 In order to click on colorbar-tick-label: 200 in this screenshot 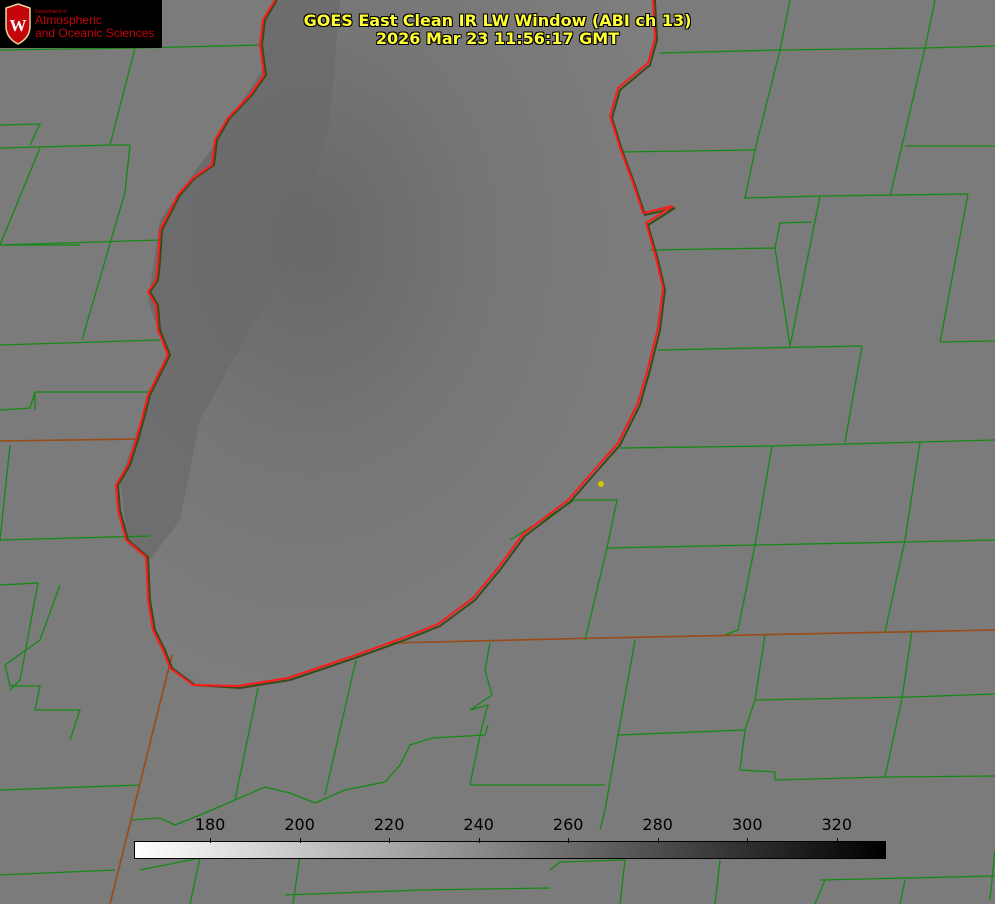, I will do `click(299, 824)`.